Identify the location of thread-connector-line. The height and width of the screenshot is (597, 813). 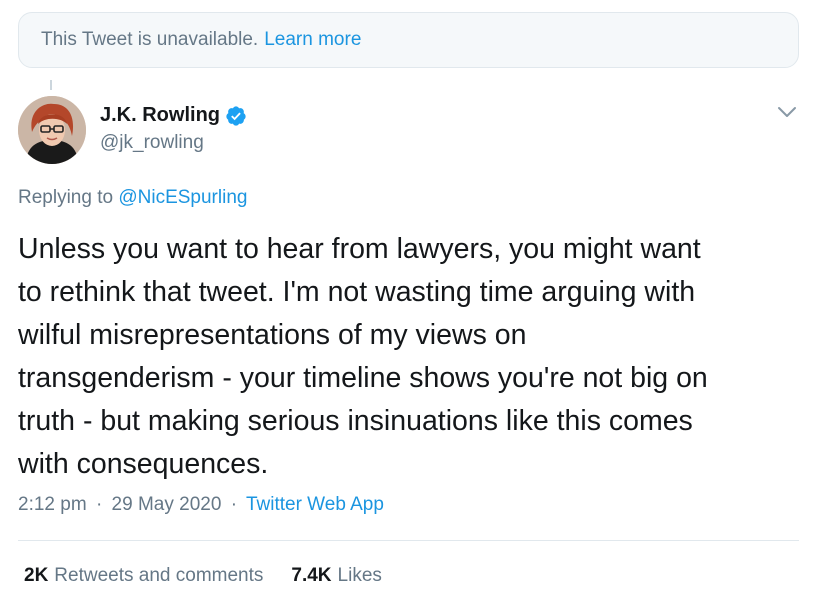
(51, 85).